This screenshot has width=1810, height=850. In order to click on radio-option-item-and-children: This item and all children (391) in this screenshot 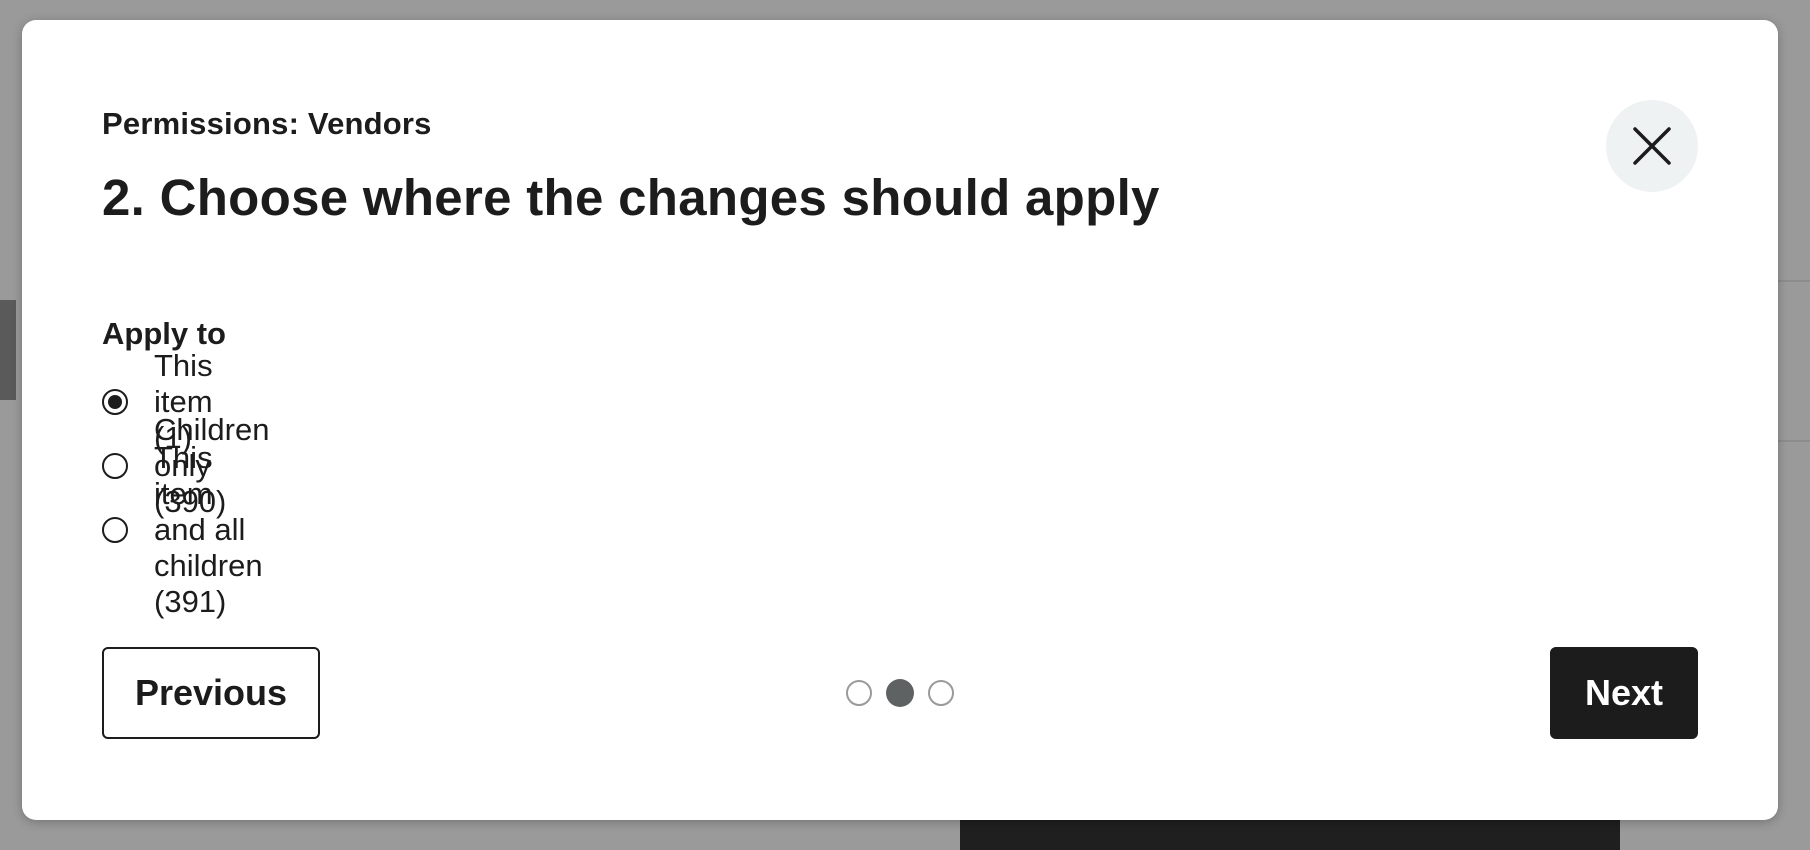, I will do `click(182, 529)`.